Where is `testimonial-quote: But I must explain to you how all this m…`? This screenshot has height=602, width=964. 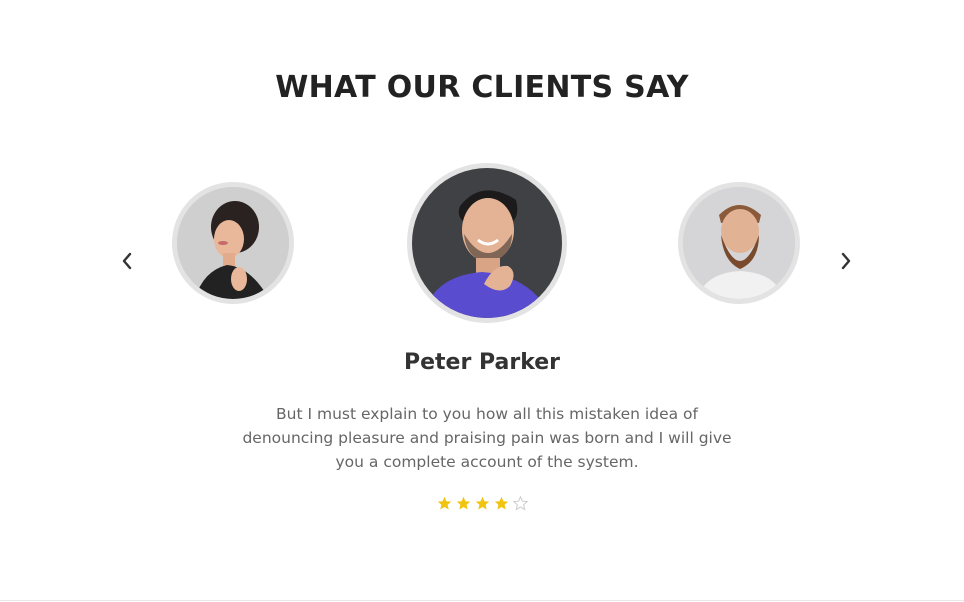
testimonial-quote: But I must explain to you how all this m… is located at coordinates (487, 438).